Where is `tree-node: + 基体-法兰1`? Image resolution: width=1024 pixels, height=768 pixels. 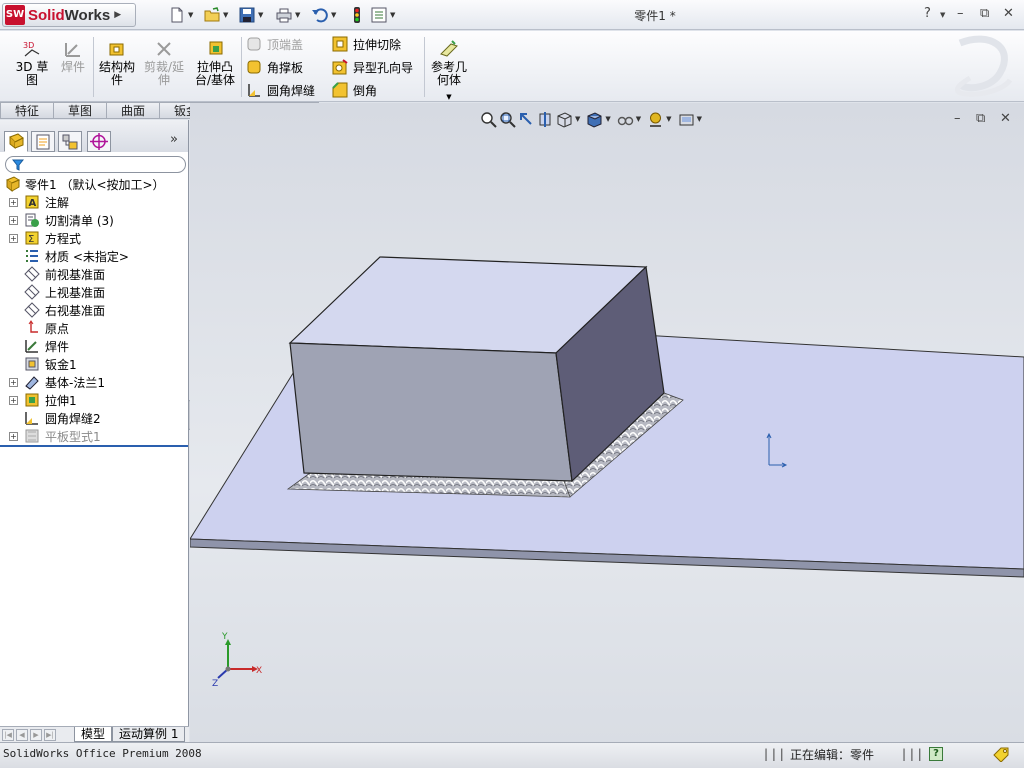 tree-node: + 基体-法兰1 is located at coordinates (94, 382).